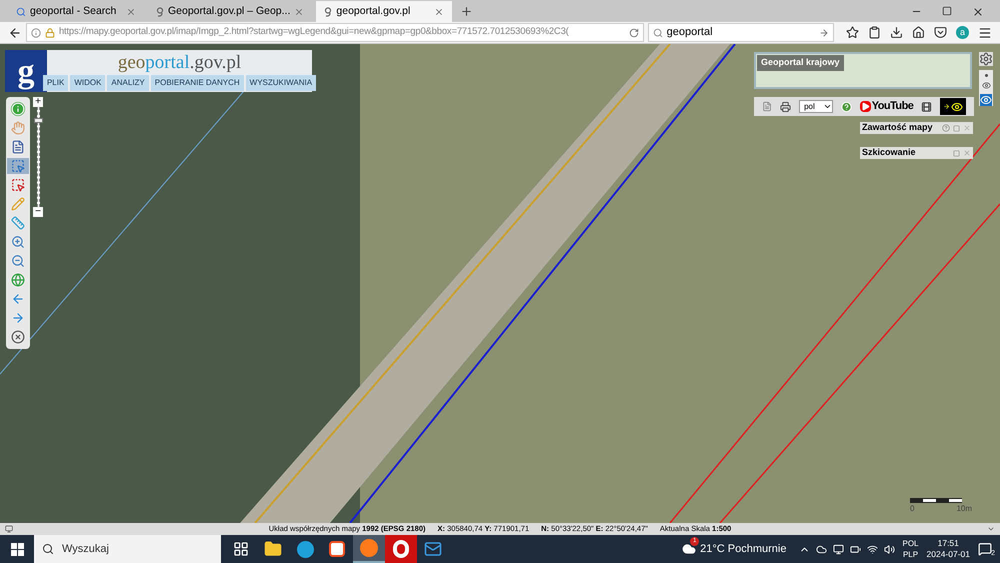  What do you see at coordinates (986, 59) in the screenshot?
I see `settings-icon` at bounding box center [986, 59].